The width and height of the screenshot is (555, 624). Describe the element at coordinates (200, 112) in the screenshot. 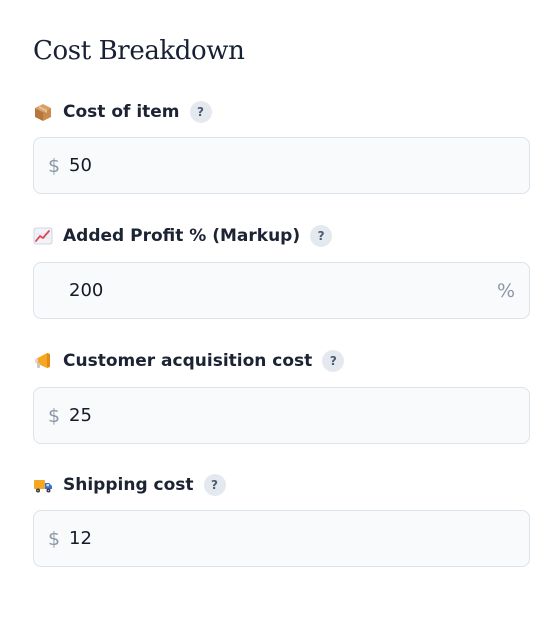

I see `cost-of-item-help-icon: ?` at that location.